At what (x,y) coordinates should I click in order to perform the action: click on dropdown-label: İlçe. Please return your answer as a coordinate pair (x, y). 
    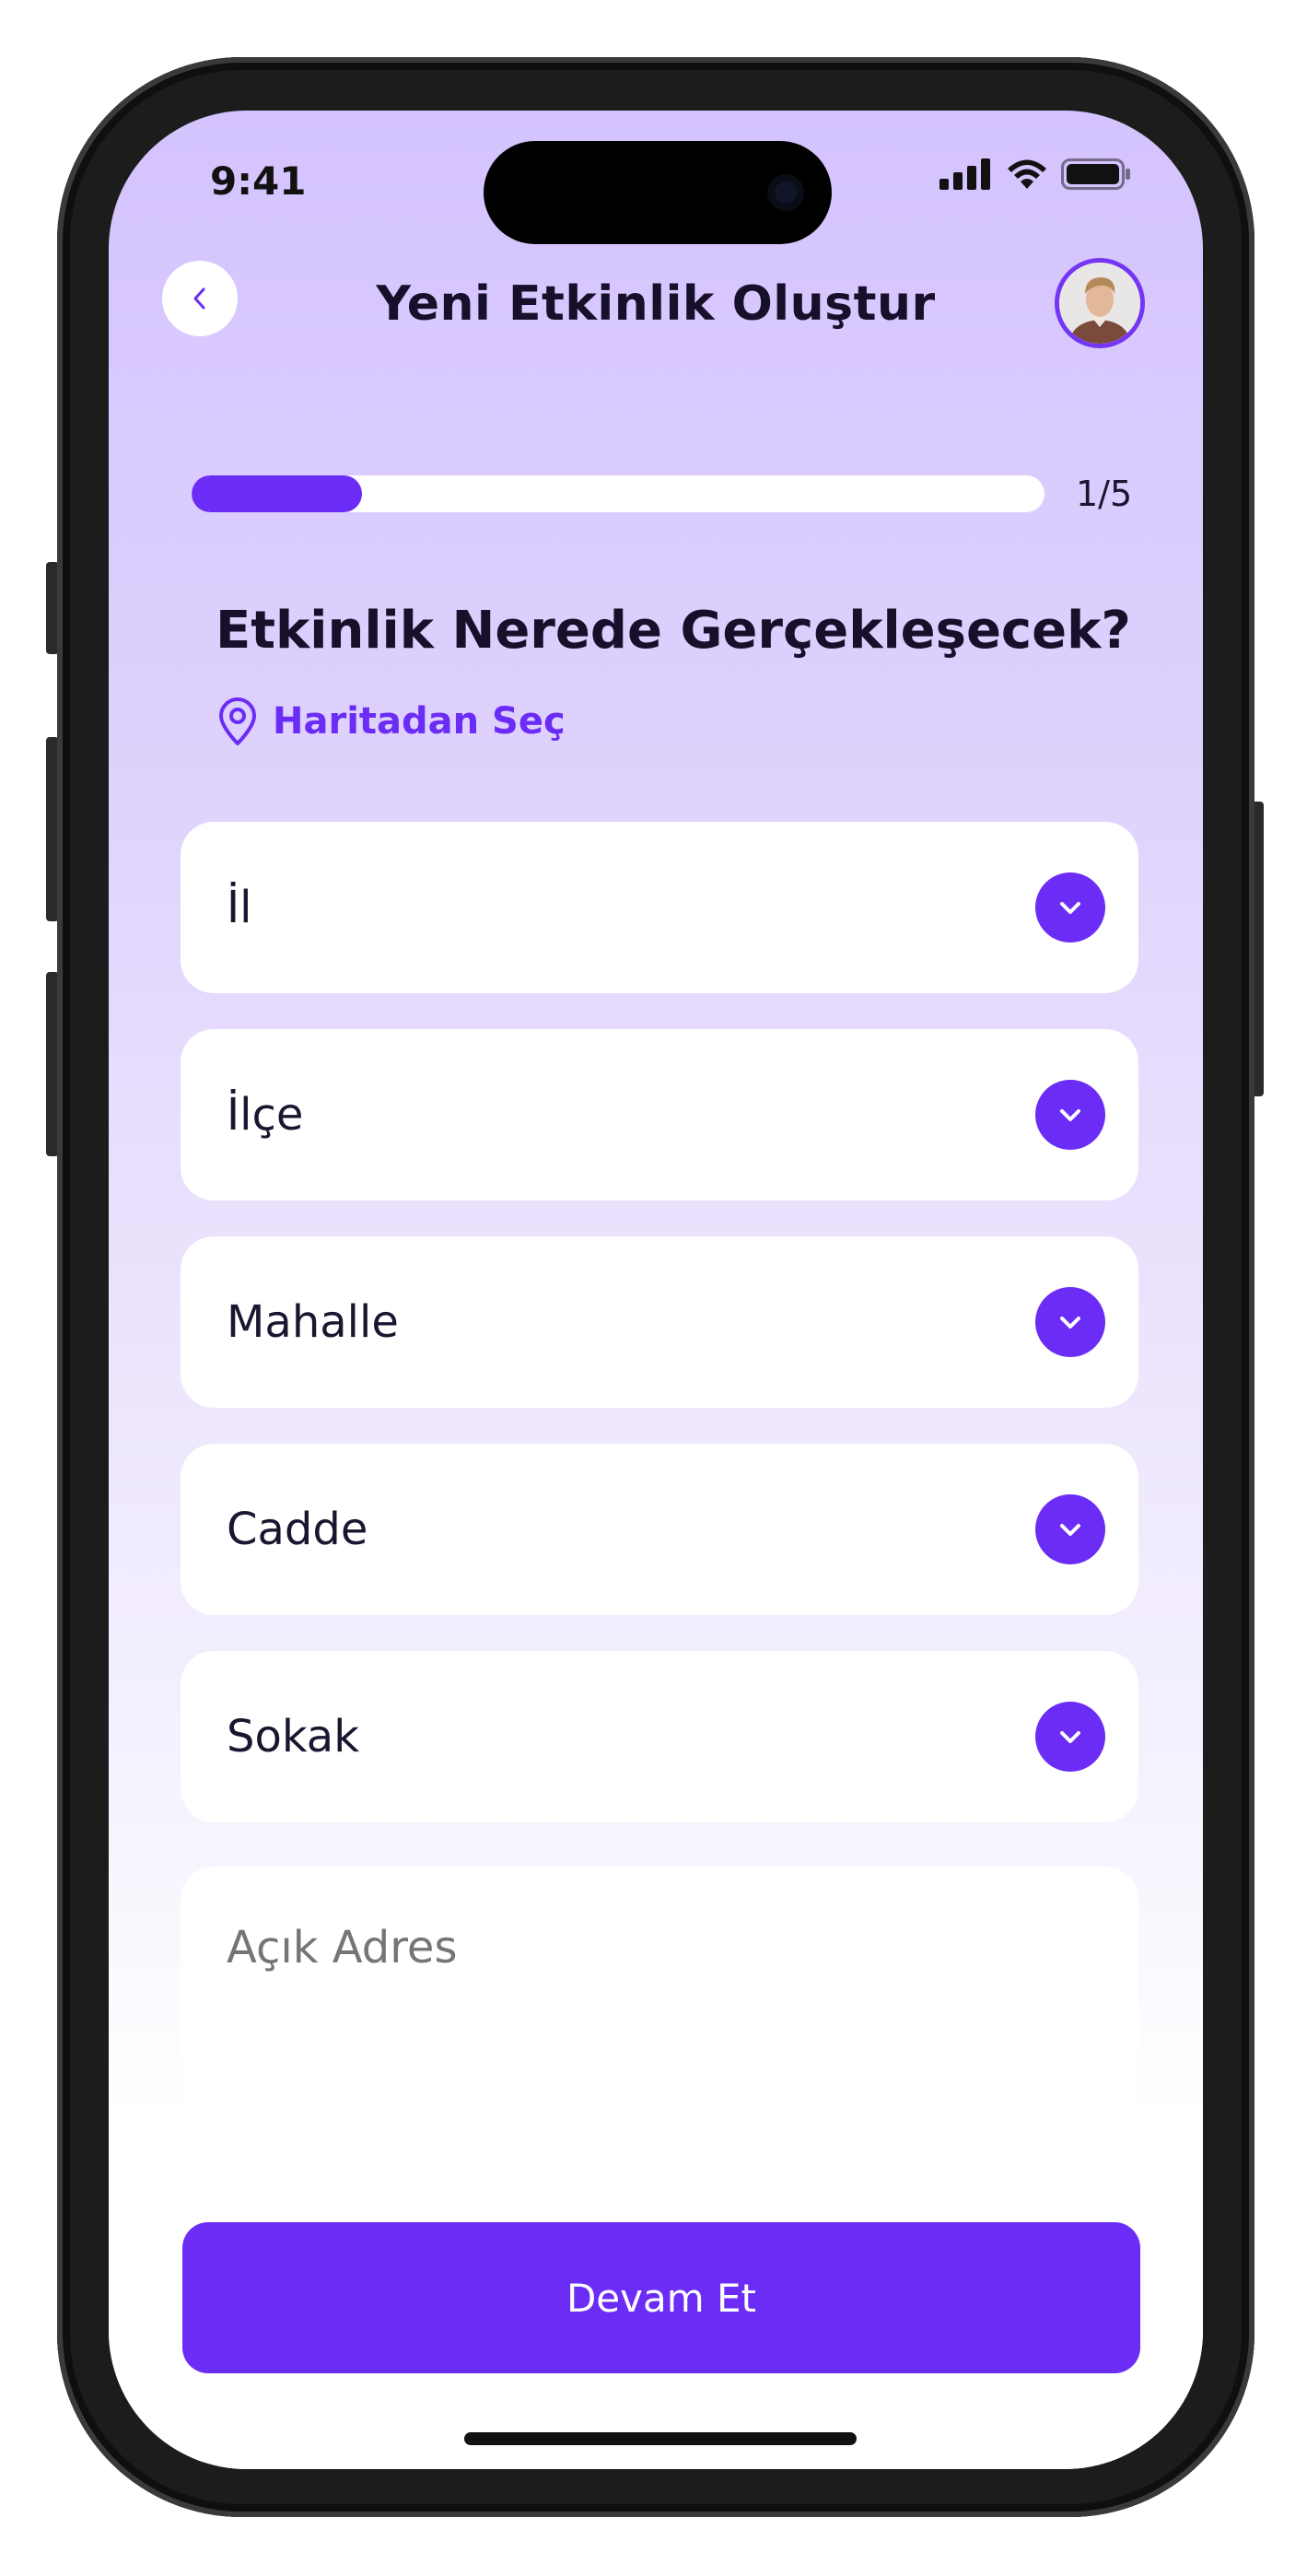
    Looking at the image, I should click on (266, 1115).